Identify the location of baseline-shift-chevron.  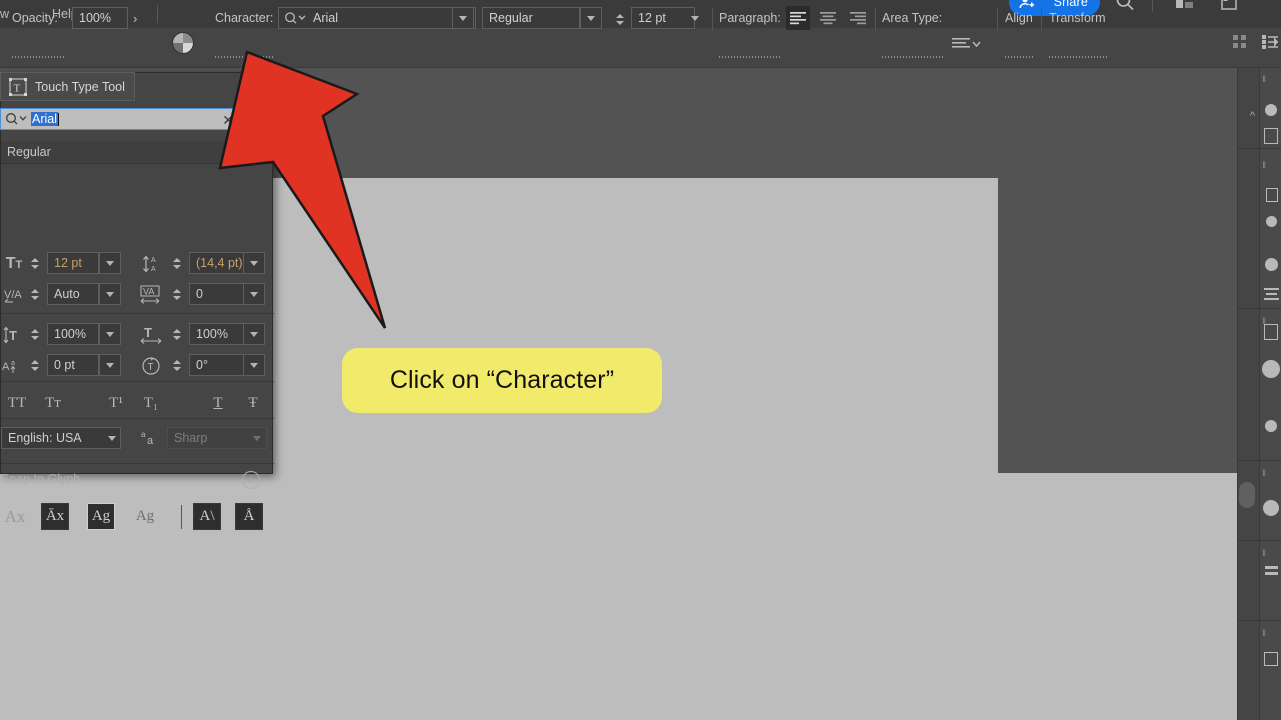
(110, 365).